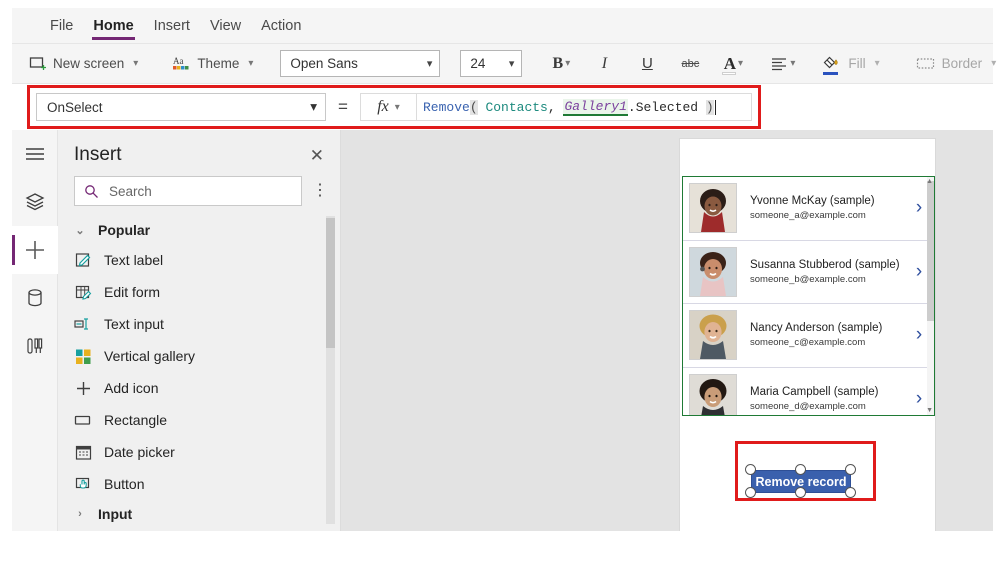  I want to click on font-family-value: Open Sans, so click(324, 63).